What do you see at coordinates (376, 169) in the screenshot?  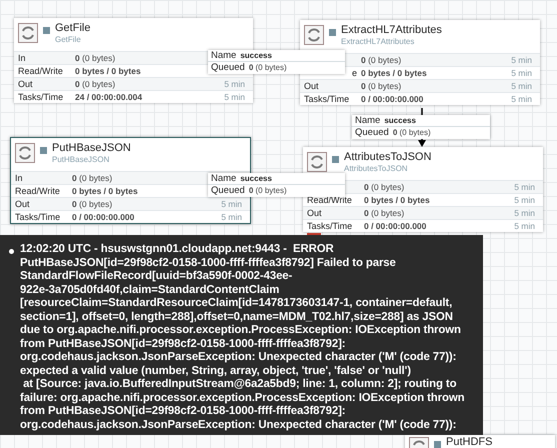 I see `processor-type: AttributesToJSON` at bounding box center [376, 169].